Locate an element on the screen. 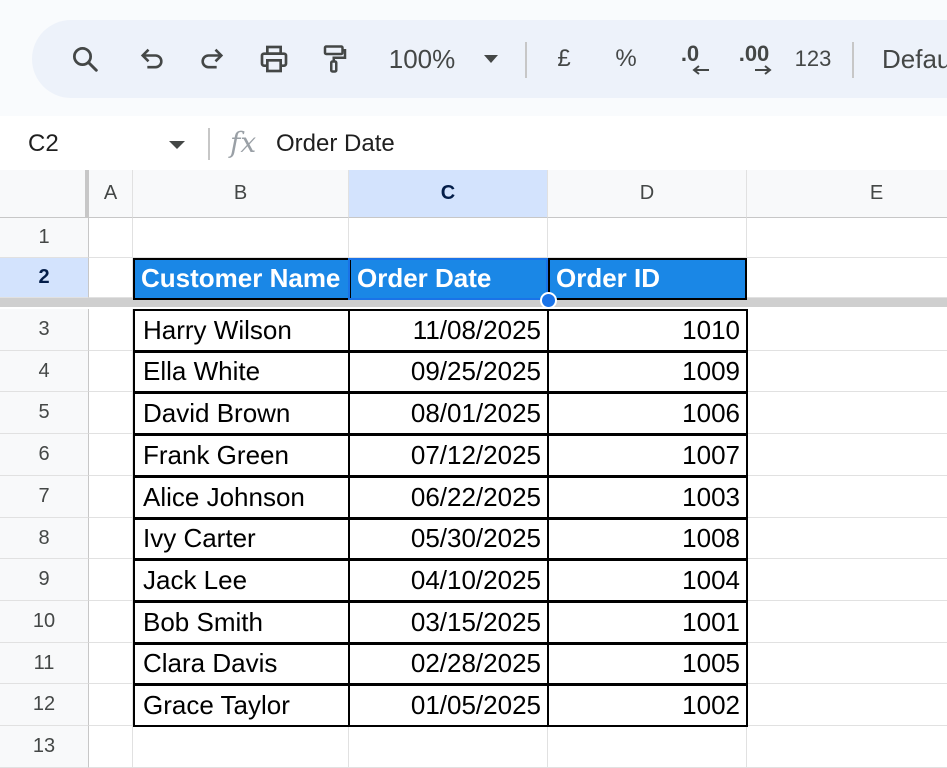 This screenshot has height=768, width=947. formula-input: Order Date is located at coordinates (335, 144).